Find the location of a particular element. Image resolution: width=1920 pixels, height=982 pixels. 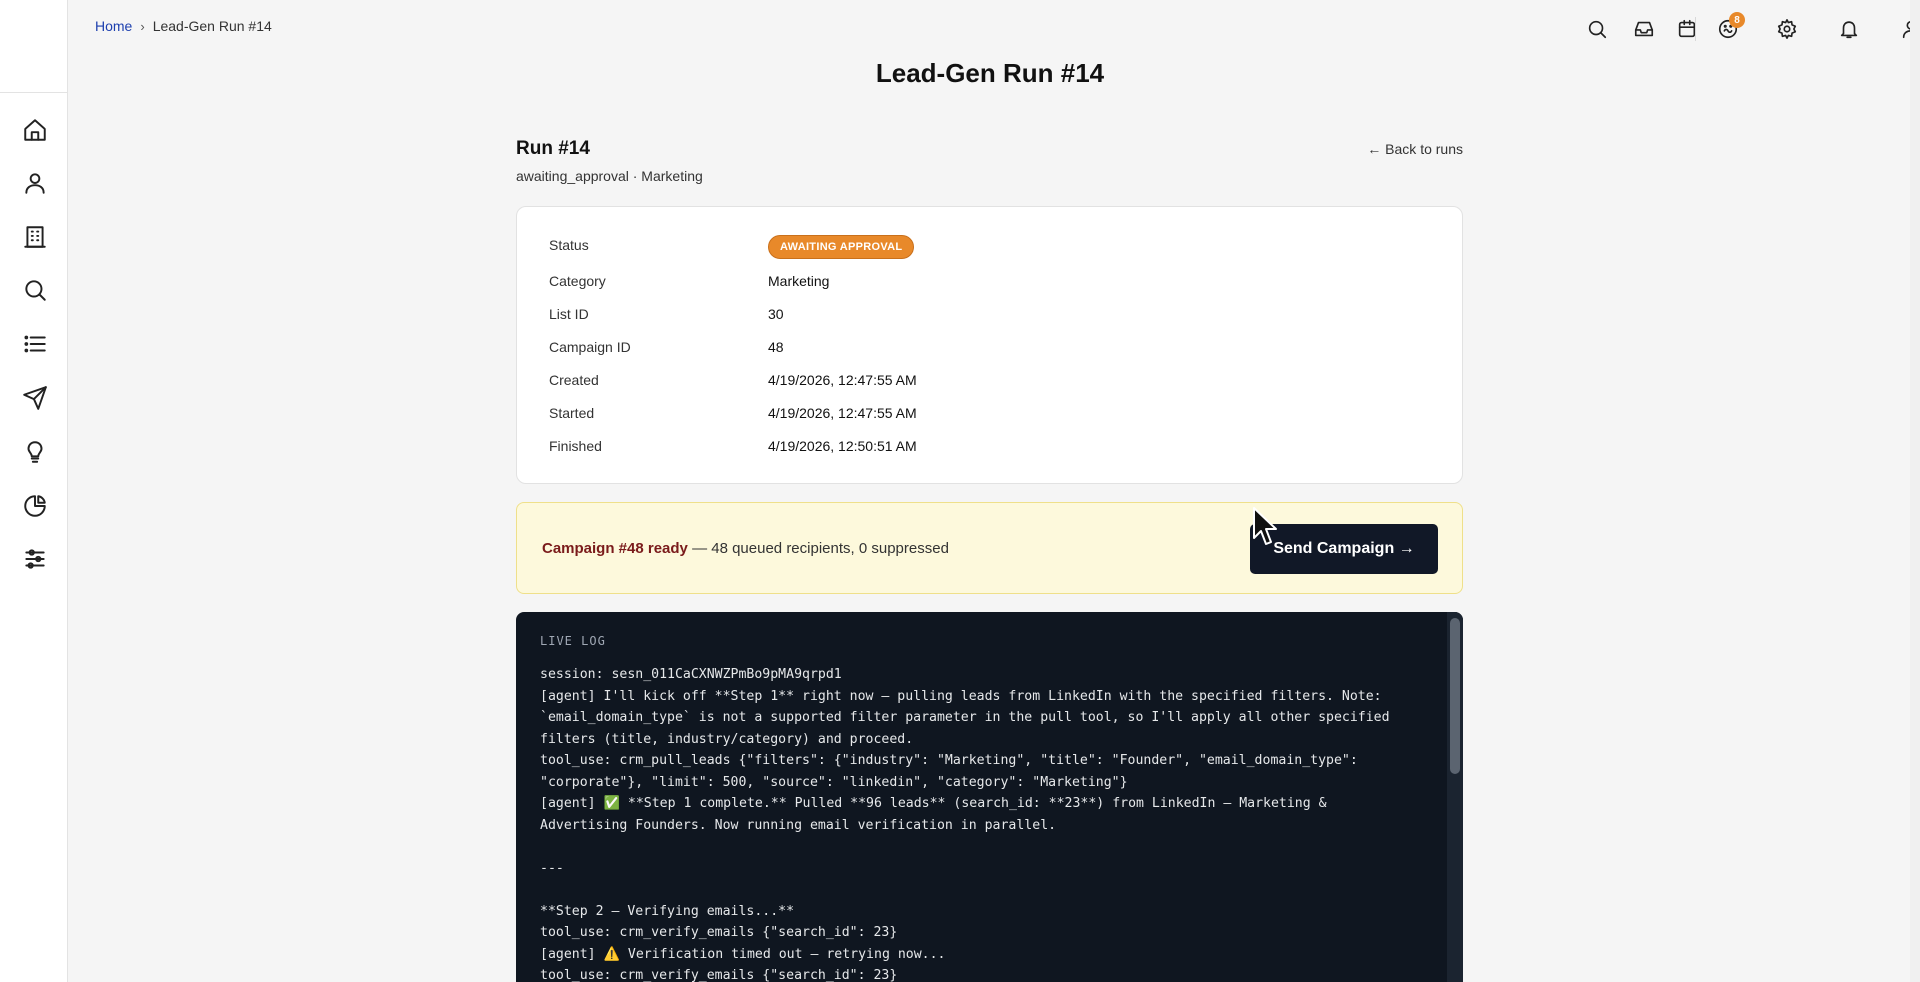

inbox-button is located at coordinates (1644, 29).